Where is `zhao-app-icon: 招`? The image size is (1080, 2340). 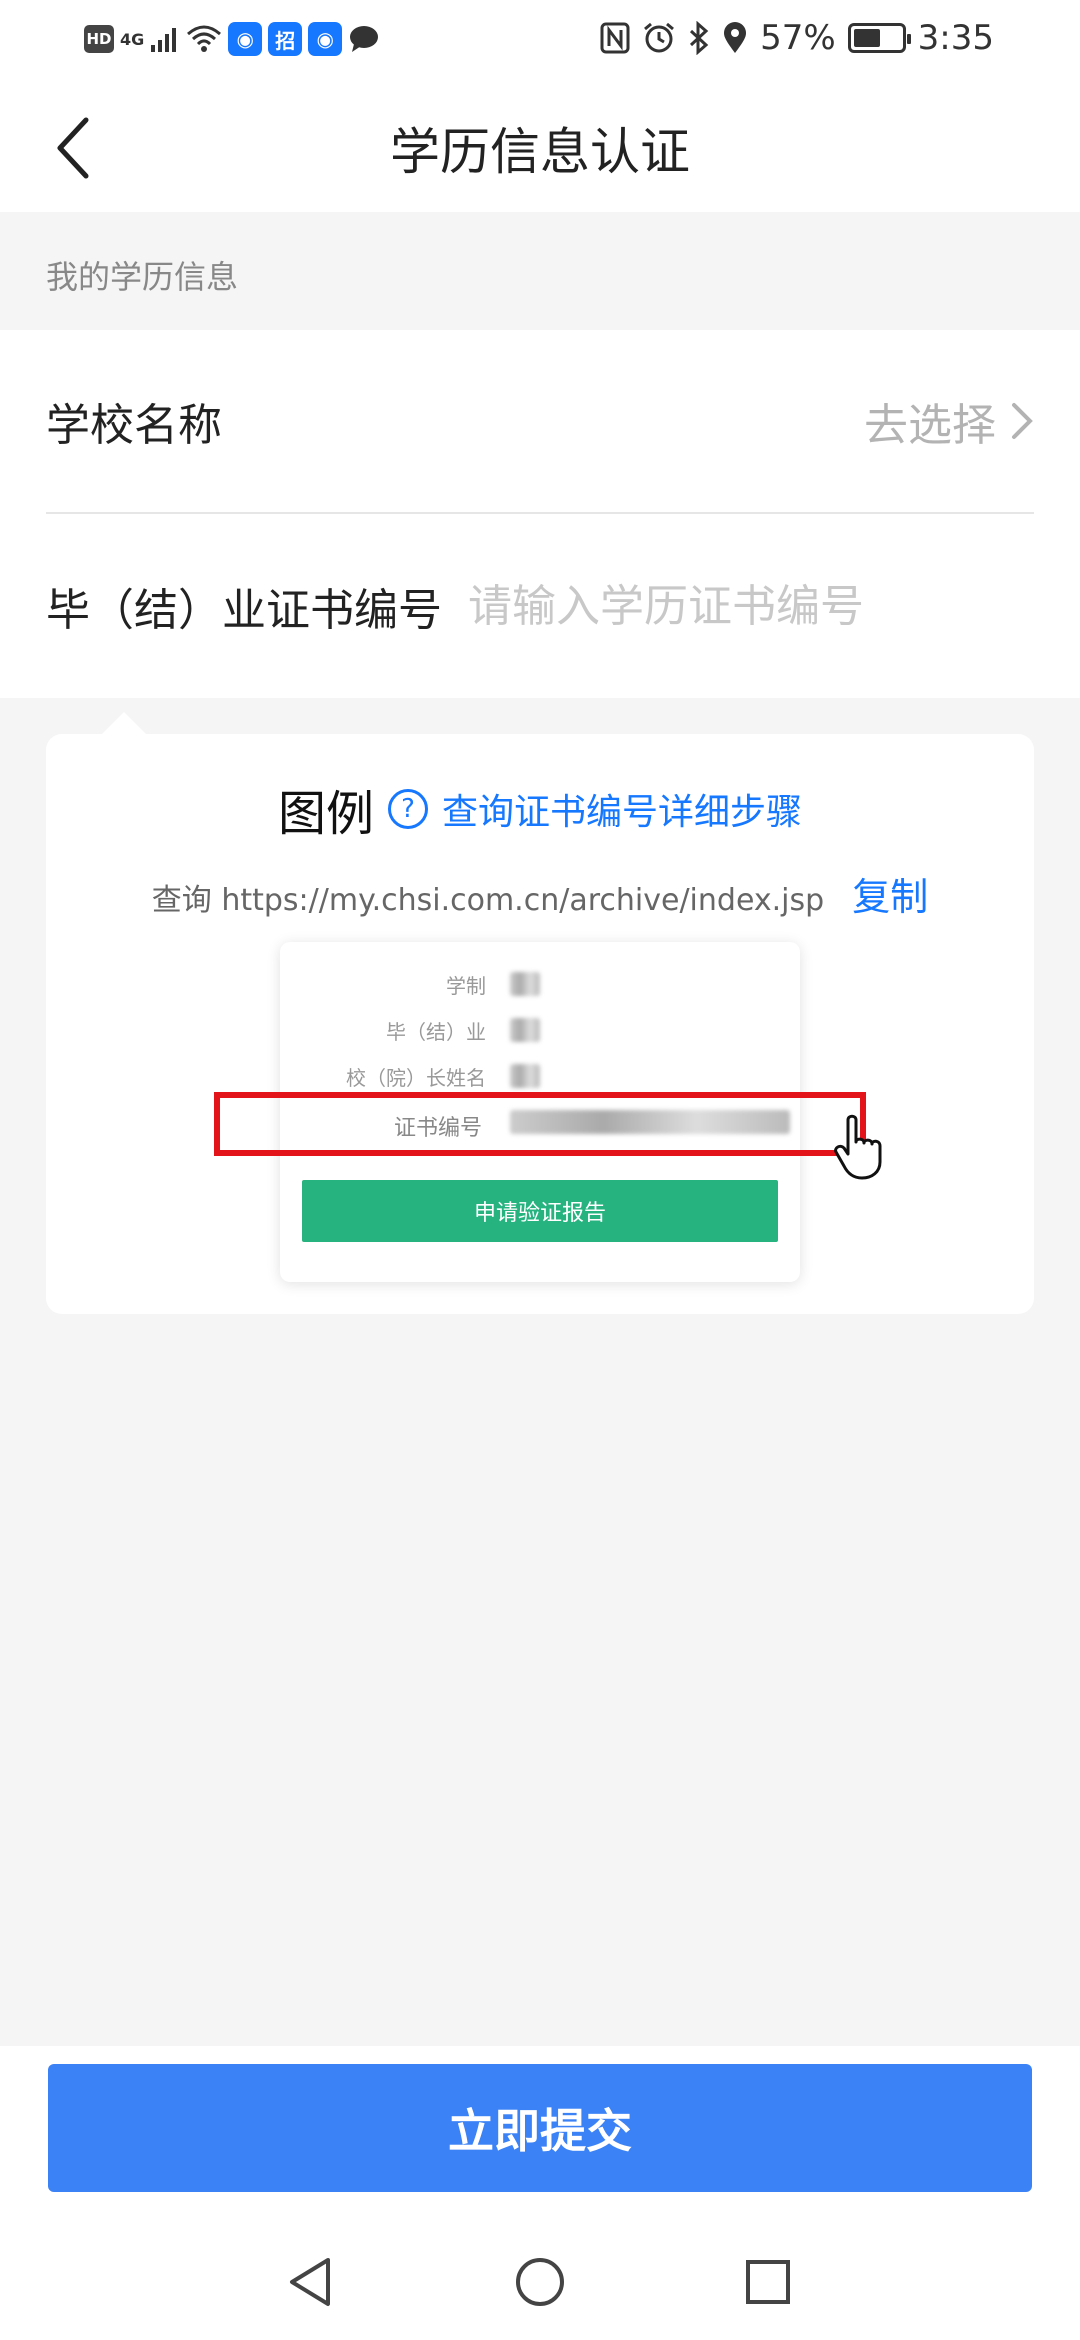 zhao-app-icon: 招 is located at coordinates (285, 39).